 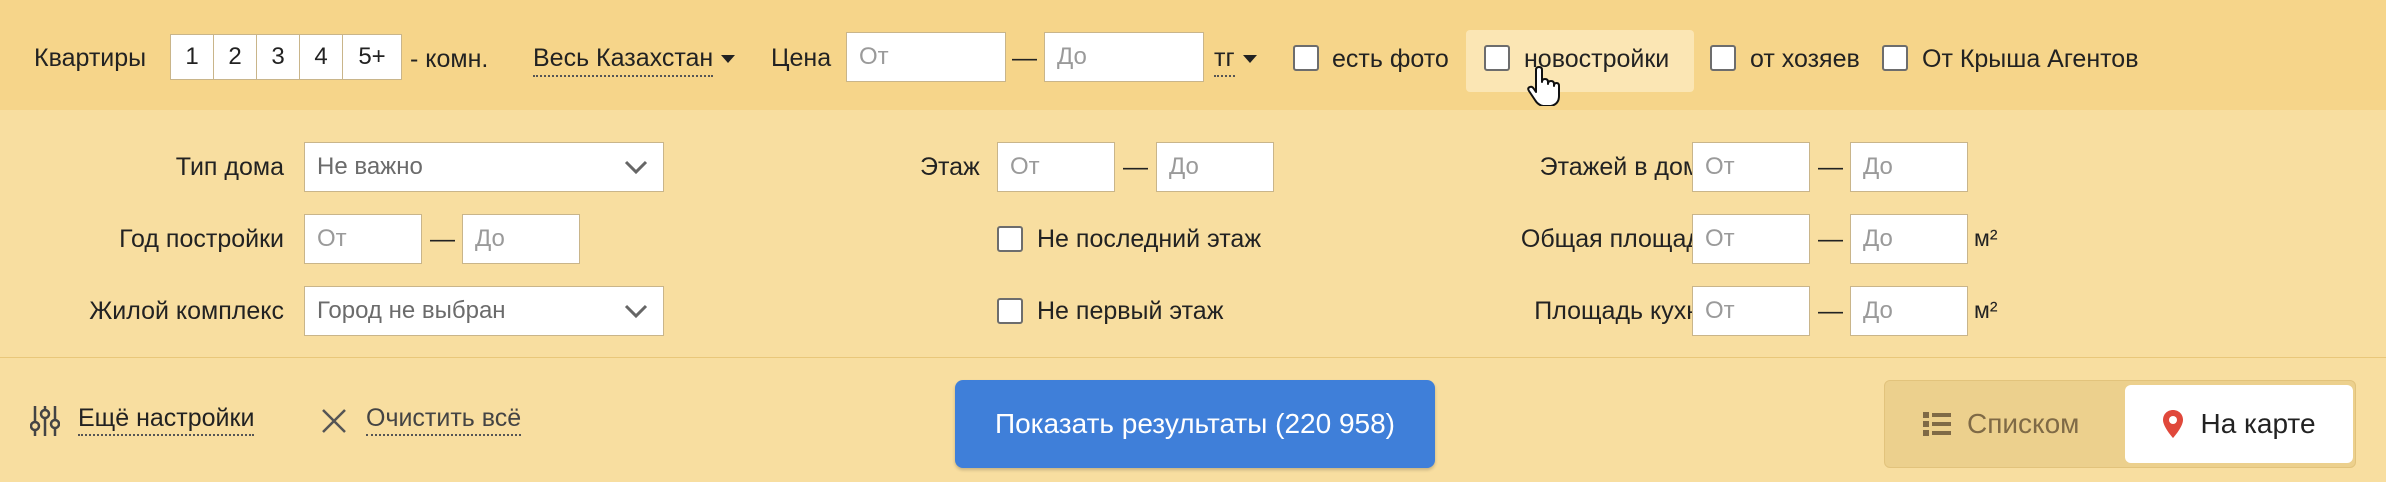 What do you see at coordinates (1723, 58) in the screenshot?
I see `owners-checkbox` at bounding box center [1723, 58].